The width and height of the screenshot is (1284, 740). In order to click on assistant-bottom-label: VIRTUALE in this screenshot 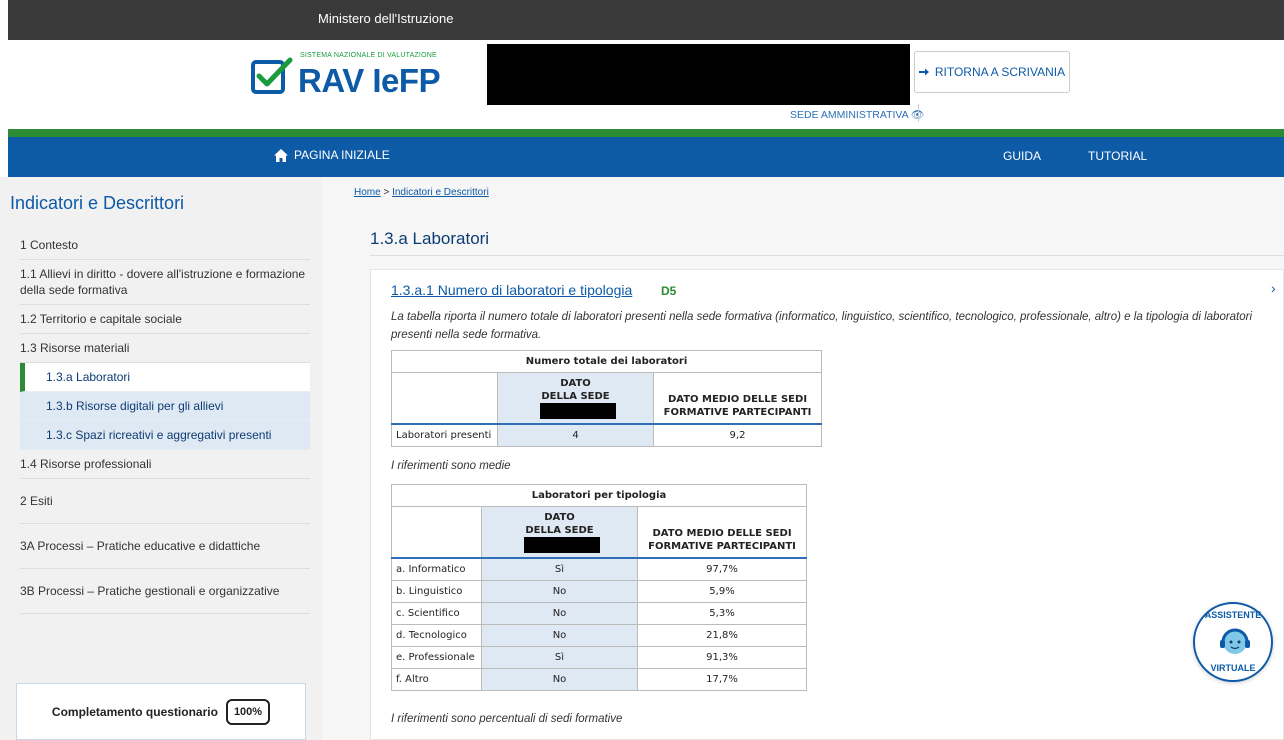, I will do `click(1233, 668)`.